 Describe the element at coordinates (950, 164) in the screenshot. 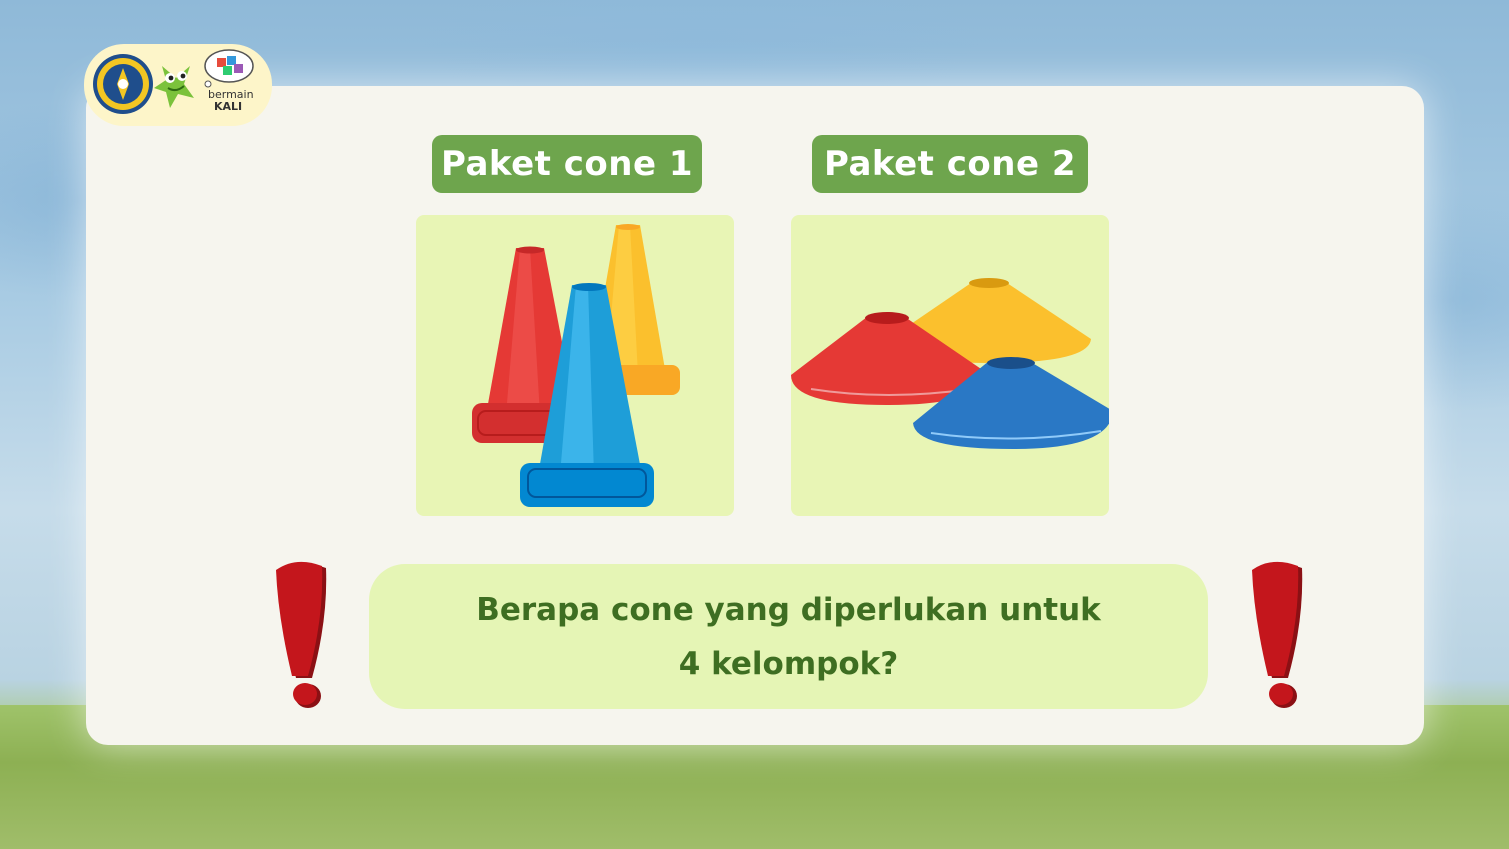

I see `package-2-title: Paket cone 2` at that location.